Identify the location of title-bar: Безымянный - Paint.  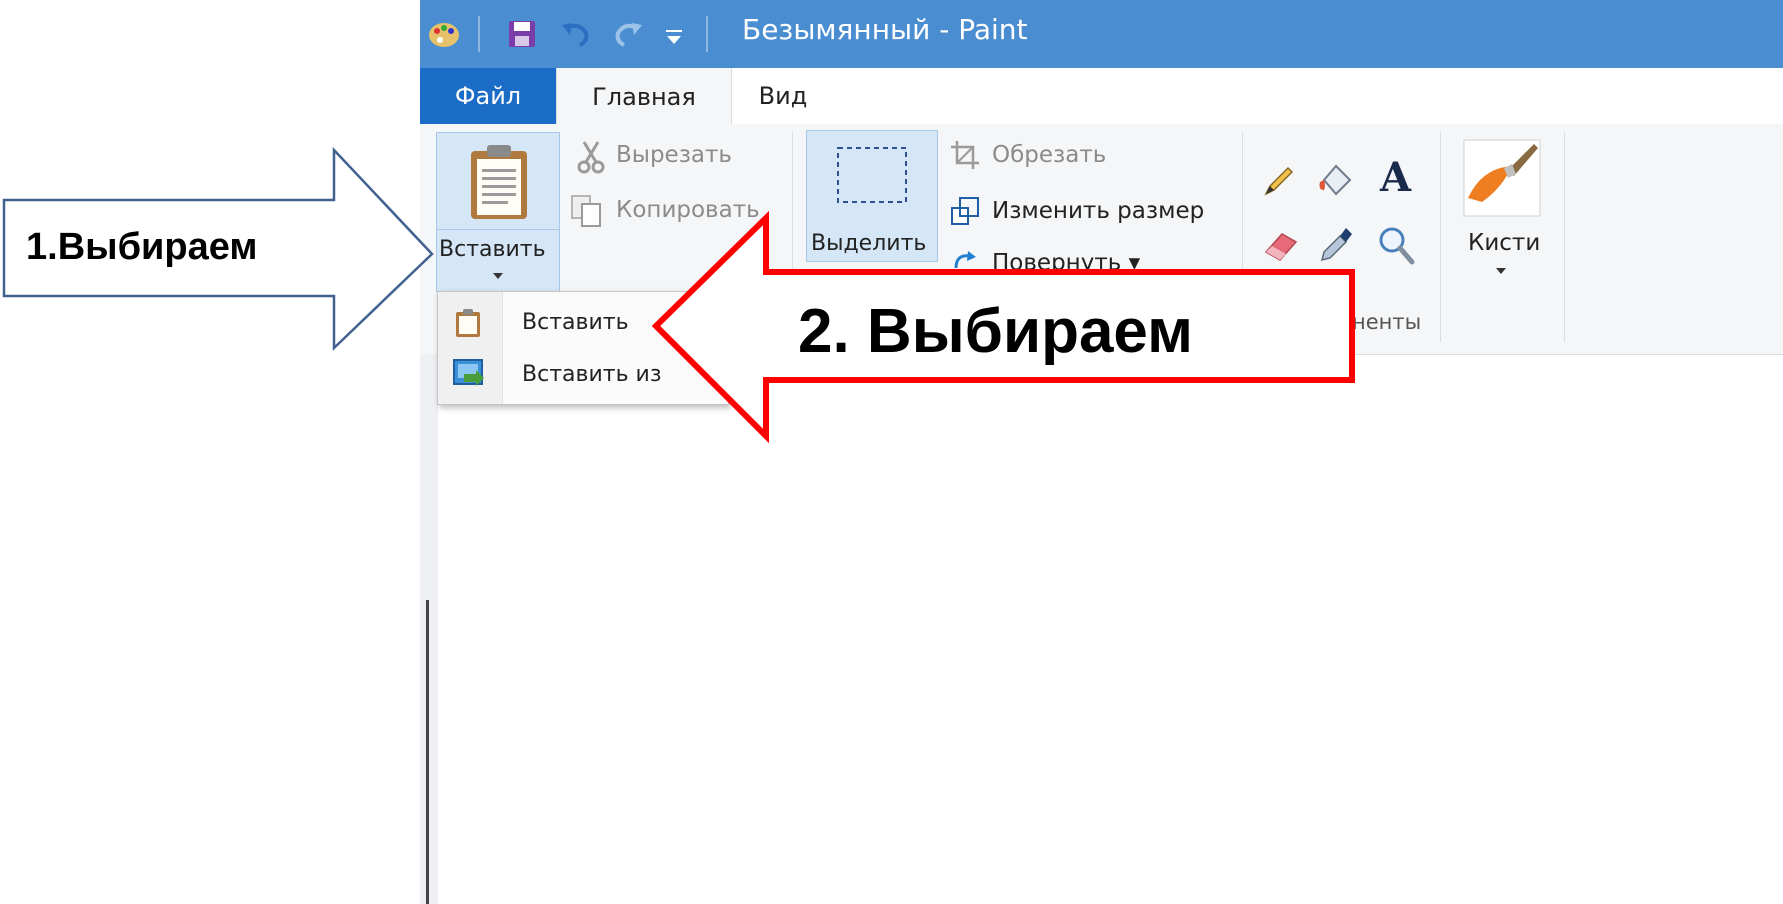
(1101, 34).